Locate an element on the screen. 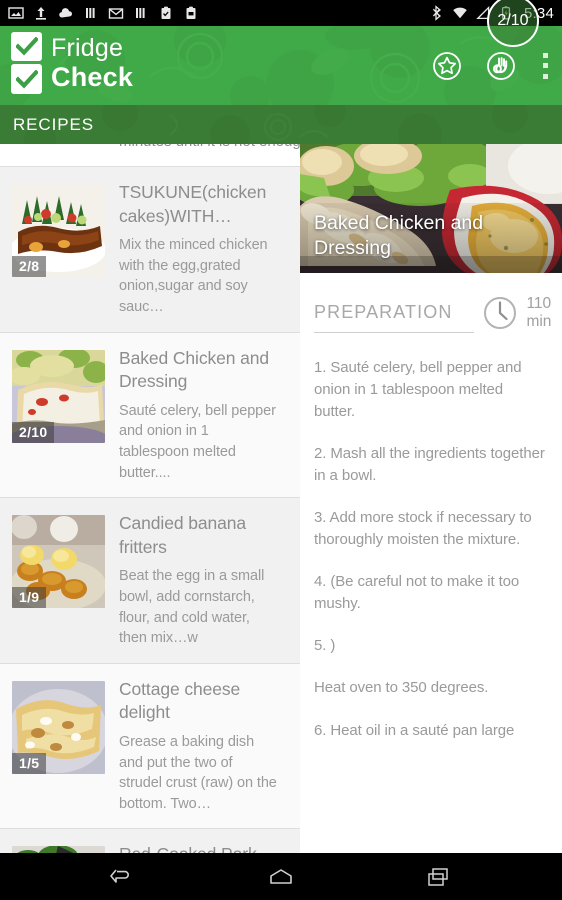 This screenshot has height=900, width=562. nav-recents-button is located at coordinates (439, 877).